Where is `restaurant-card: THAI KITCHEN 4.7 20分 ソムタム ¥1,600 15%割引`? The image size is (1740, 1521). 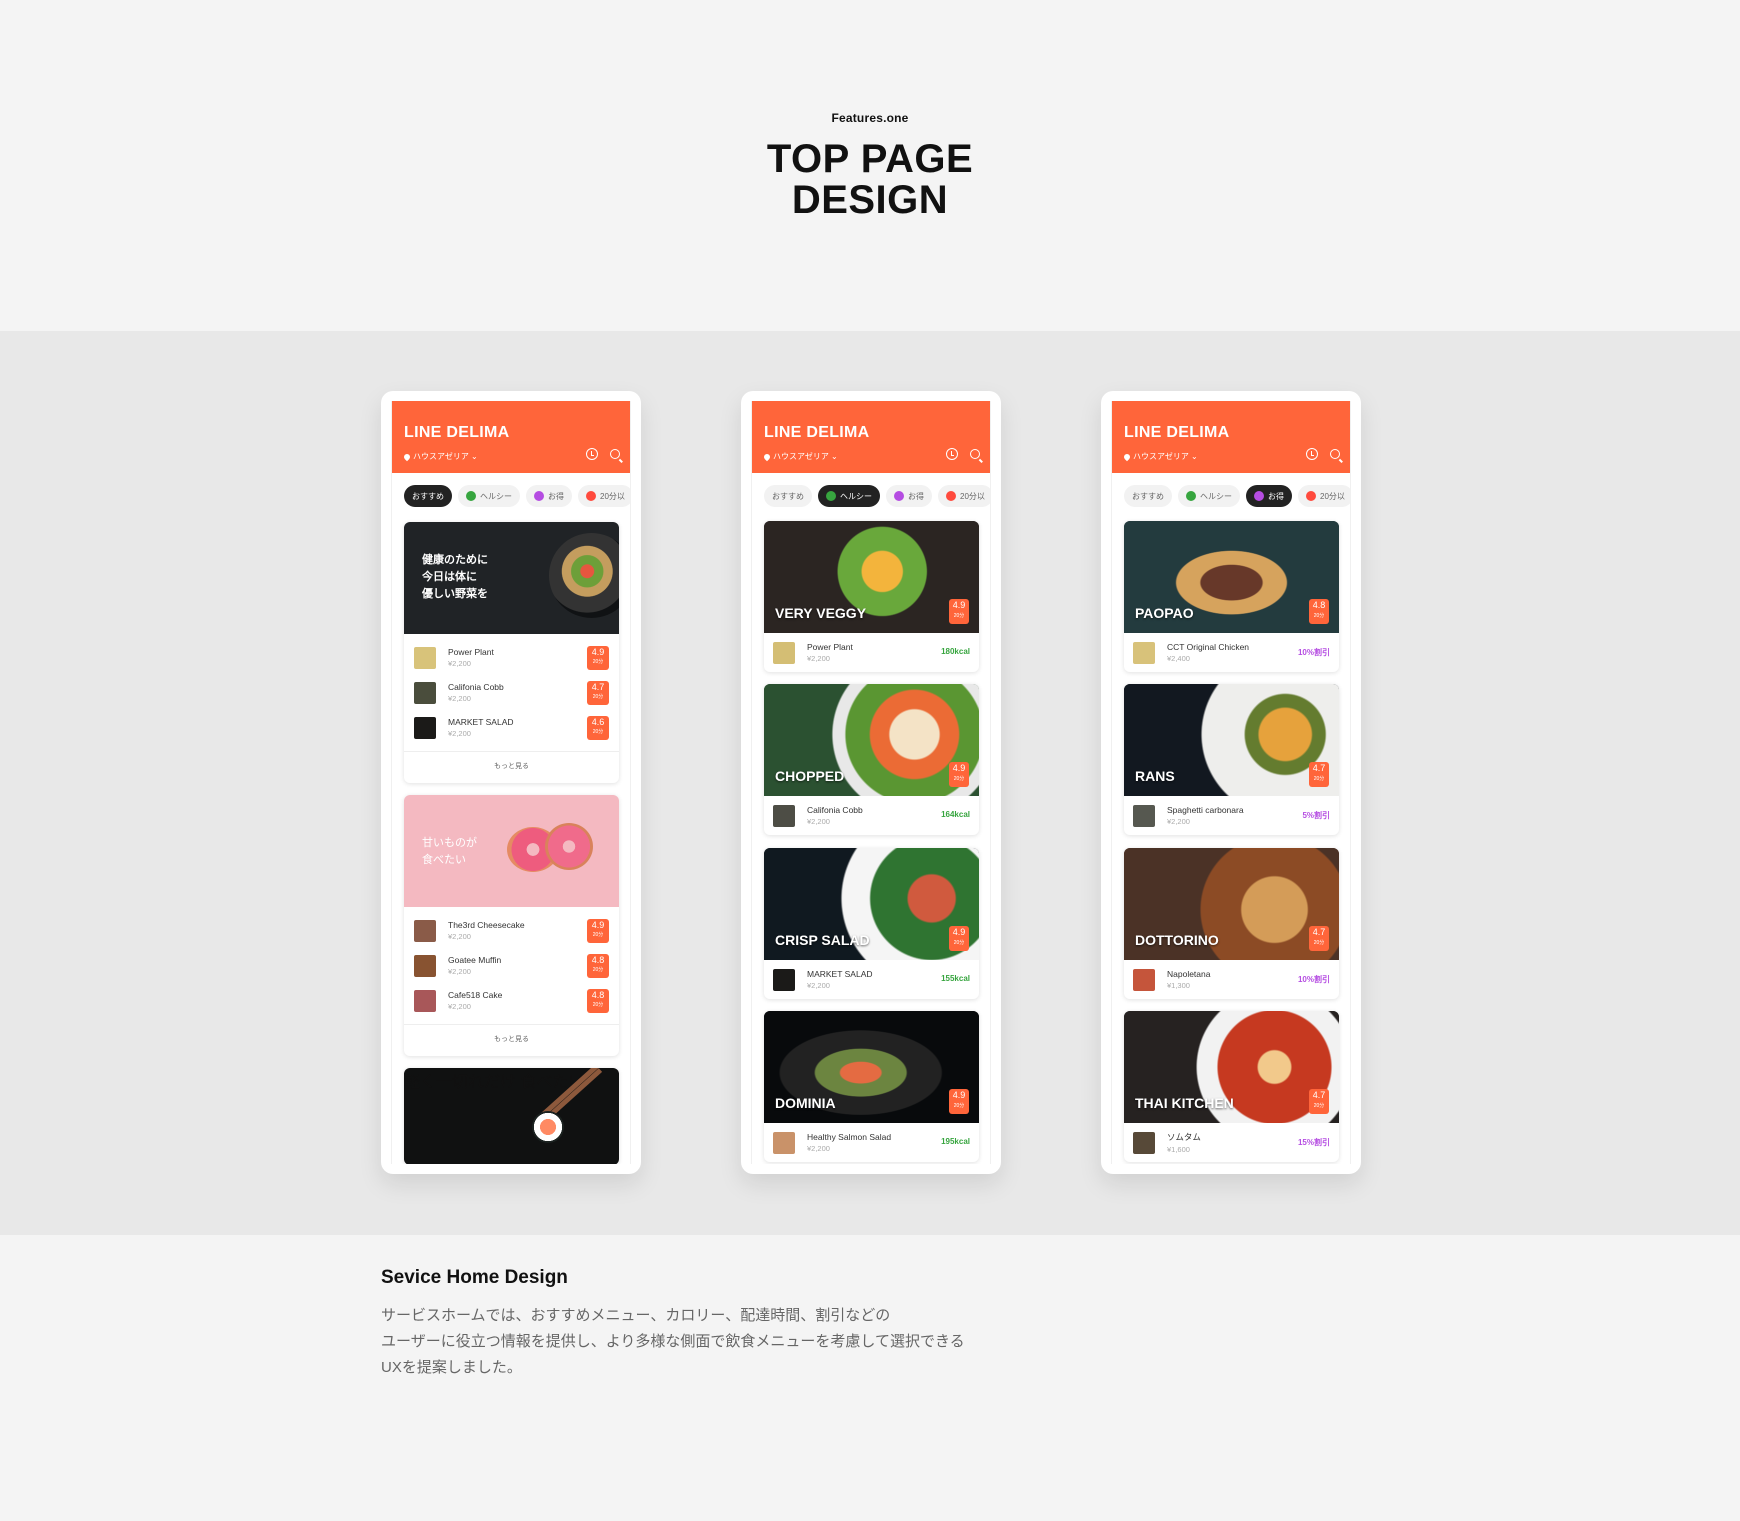
restaurant-card: THAI KITCHEN 4.7 20分 ソムタム ¥1,600 15%割引 is located at coordinates (1231, 1086).